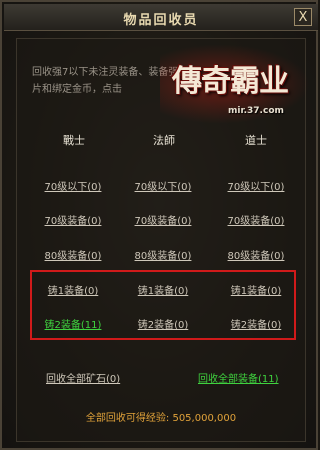 This screenshot has height=450, width=320. I want to click on column-header-warrior: 戰士, so click(74, 140).